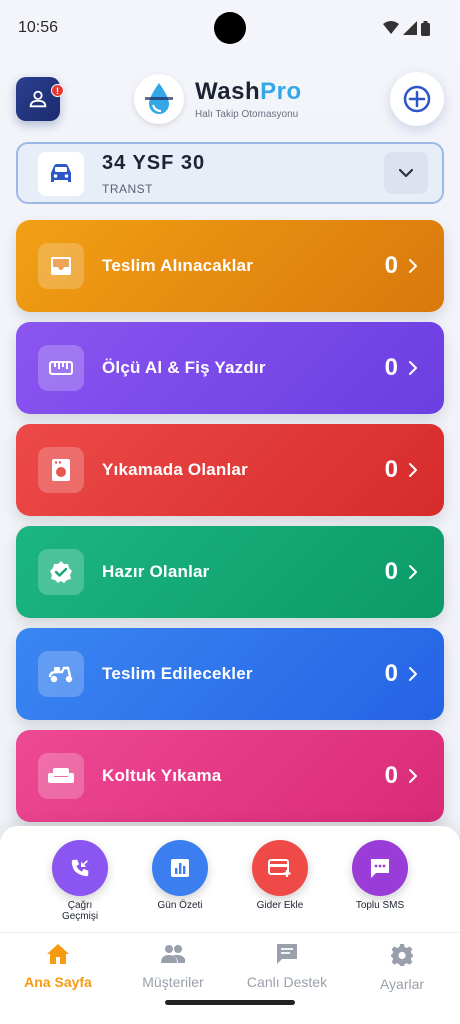 This screenshot has height=1024, width=460. Describe the element at coordinates (281, 91) in the screenshot. I see `brand-name-suffix: Pro` at that location.